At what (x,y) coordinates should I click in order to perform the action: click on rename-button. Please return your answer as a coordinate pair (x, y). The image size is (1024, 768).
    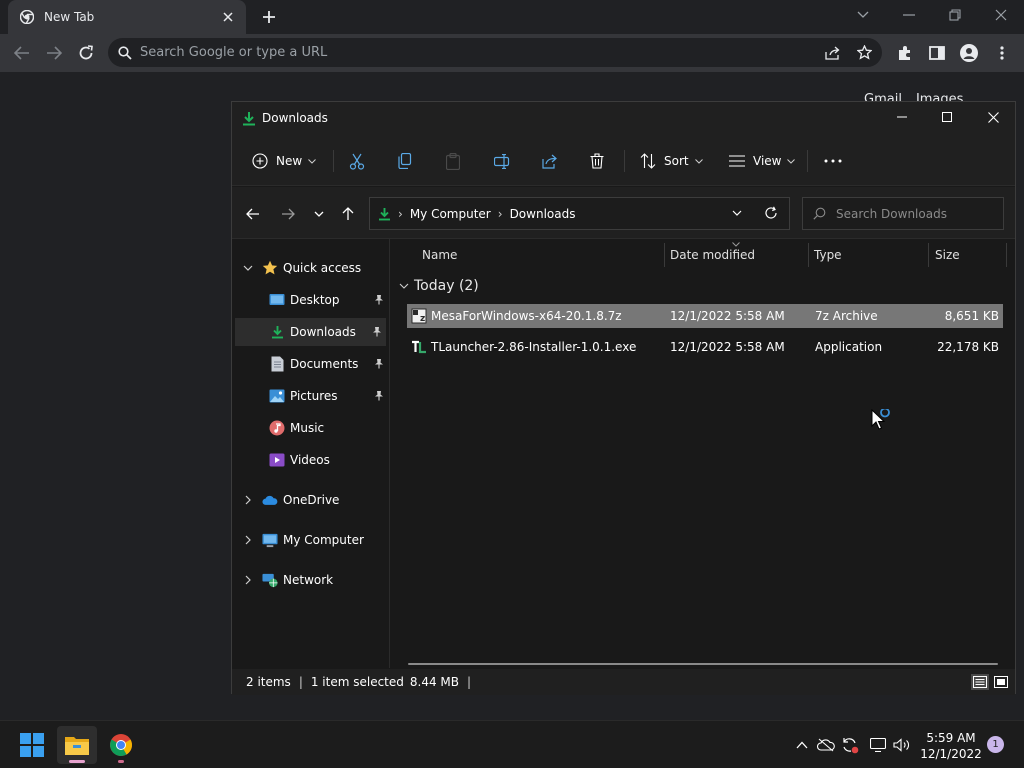
    Looking at the image, I should click on (502, 161).